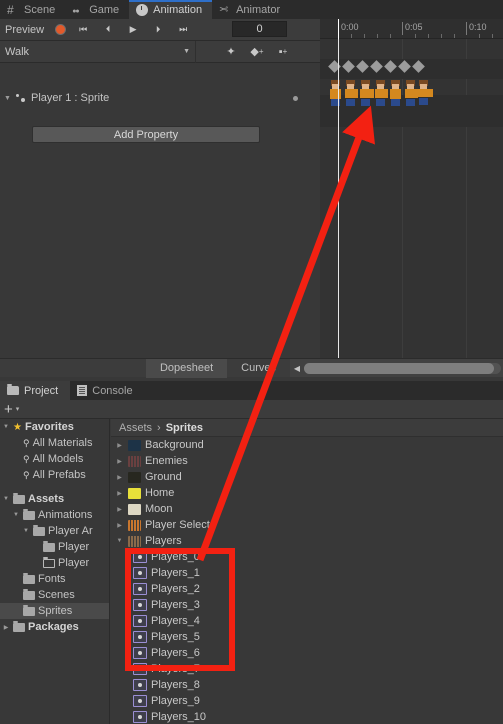  What do you see at coordinates (307, 701) in the screenshot?
I see `asset-row-players_9: Players_9` at bounding box center [307, 701].